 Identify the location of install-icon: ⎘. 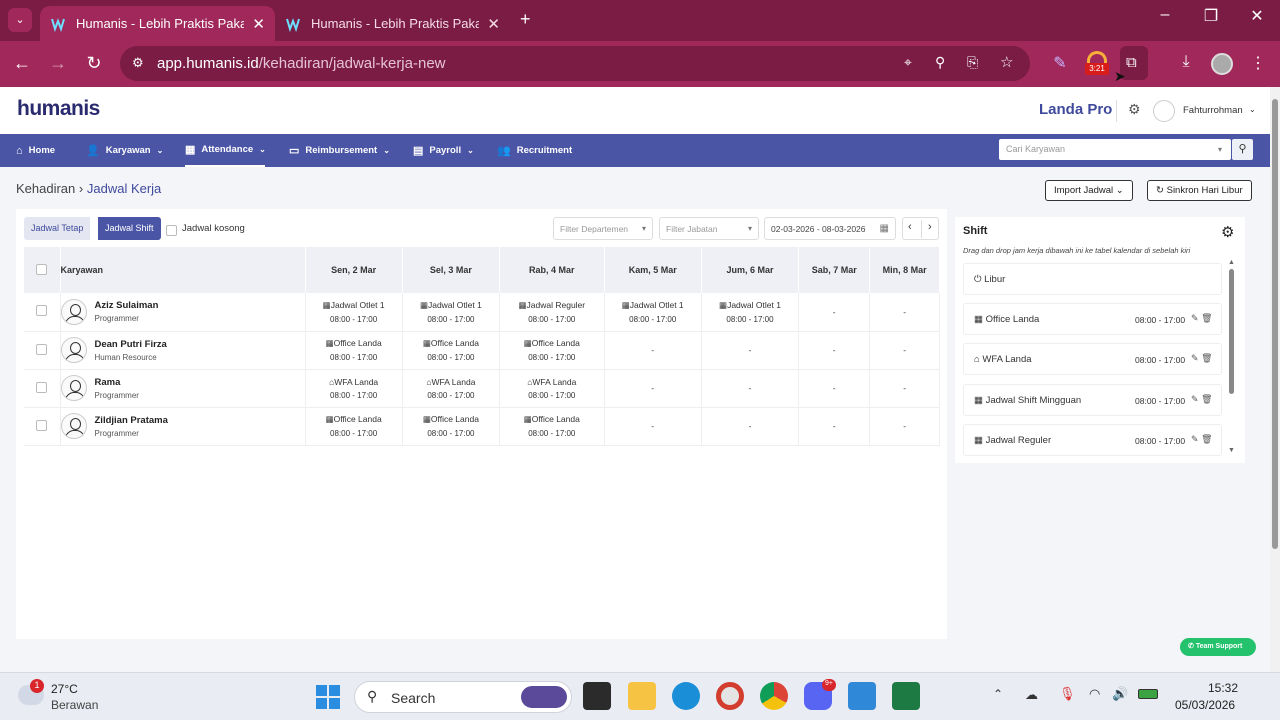
(972, 62).